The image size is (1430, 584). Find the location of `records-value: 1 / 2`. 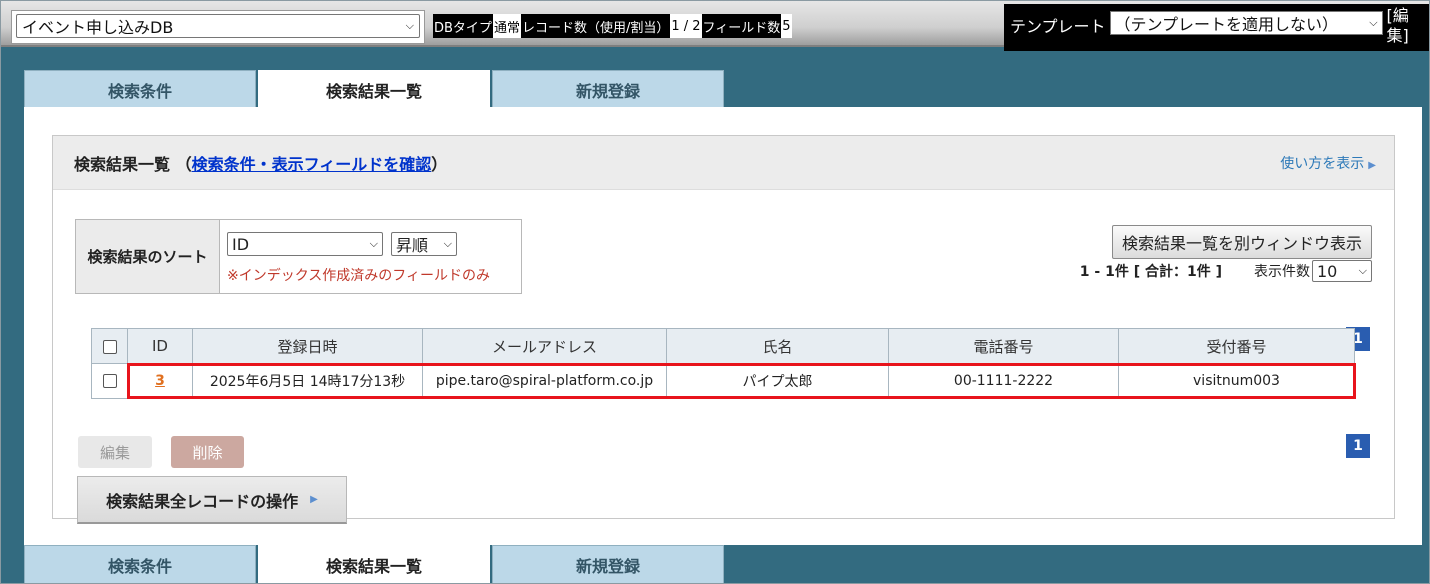

records-value: 1 / 2 is located at coordinates (686, 26).